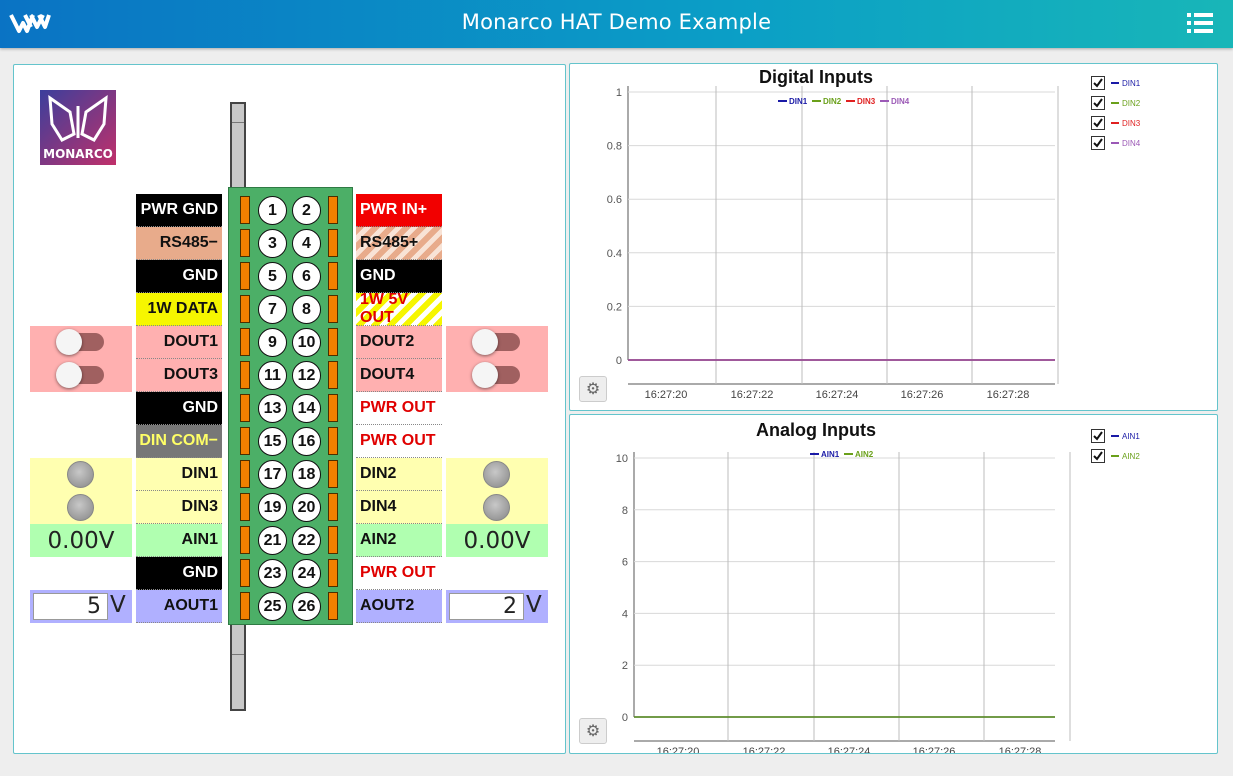 The image size is (1233, 776). Describe the element at coordinates (497, 474) in the screenshot. I see `din2-cell` at that location.